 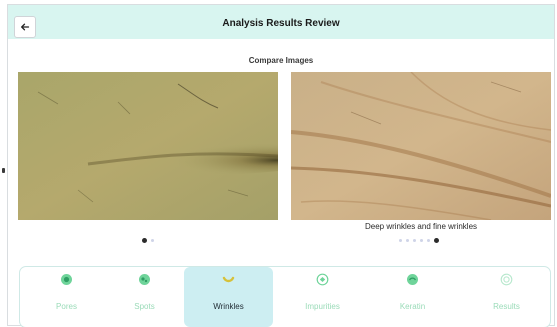 I want to click on carousel-dots-left, so click(x=148, y=240).